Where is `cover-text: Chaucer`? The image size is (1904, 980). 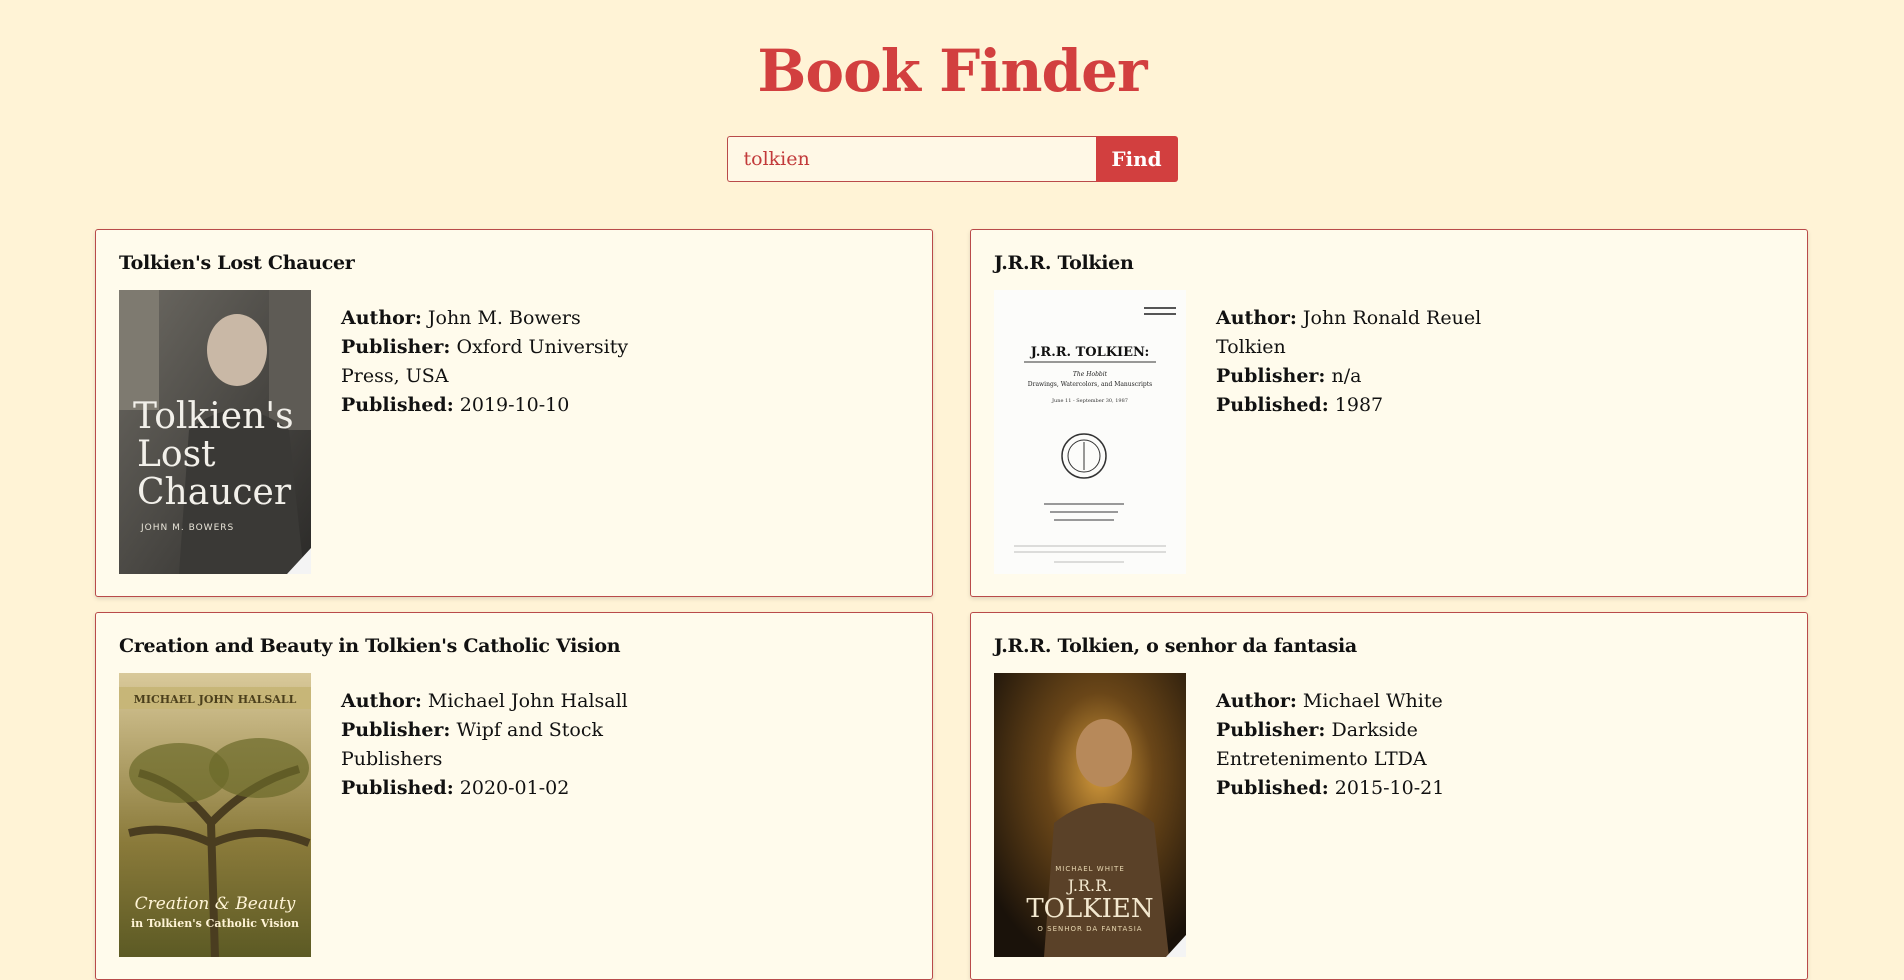
cover-text: Chaucer is located at coordinates (214, 492).